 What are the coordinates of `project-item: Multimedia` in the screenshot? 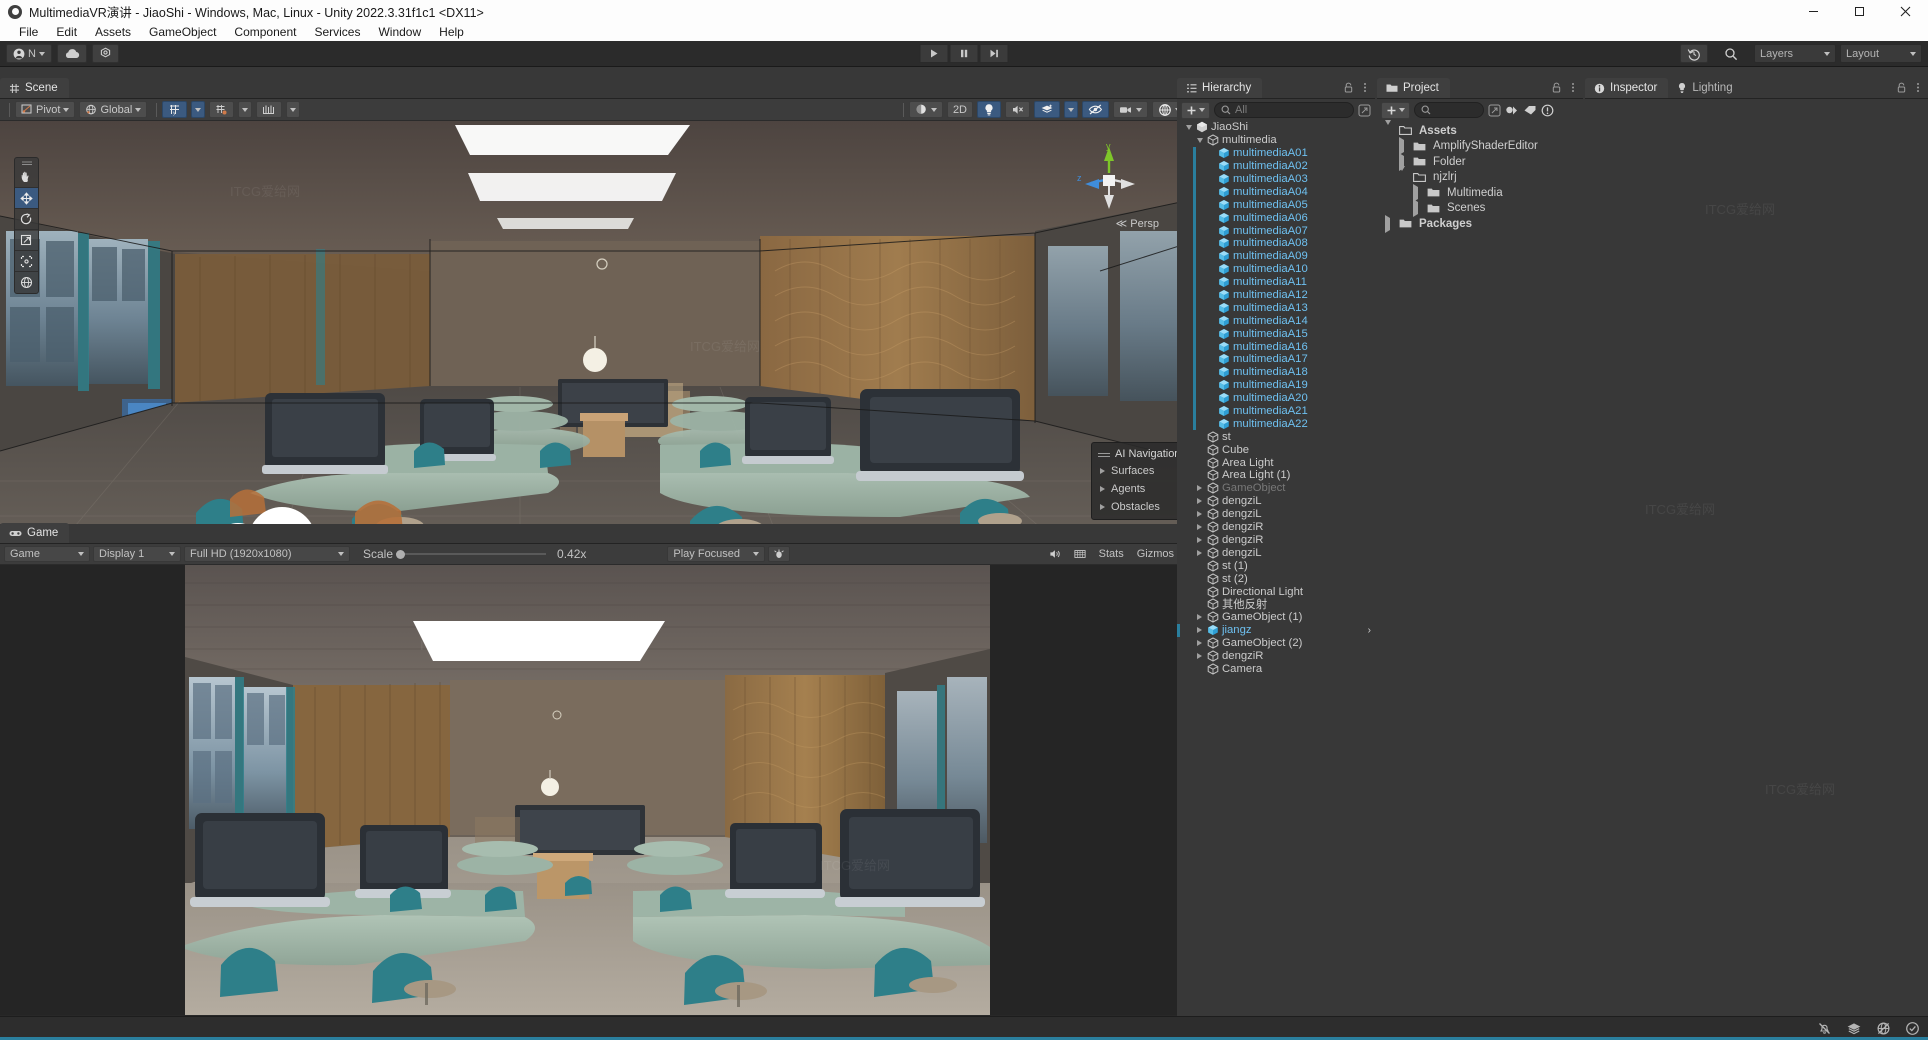 It's located at (1480, 192).